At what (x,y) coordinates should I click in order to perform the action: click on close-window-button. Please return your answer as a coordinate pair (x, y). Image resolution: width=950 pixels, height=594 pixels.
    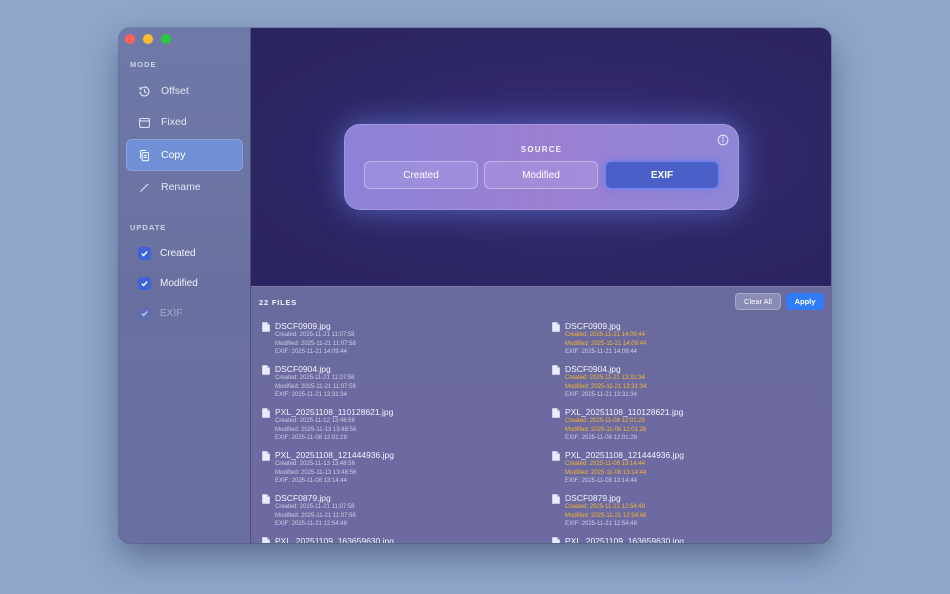
    Looking at the image, I should click on (130, 39).